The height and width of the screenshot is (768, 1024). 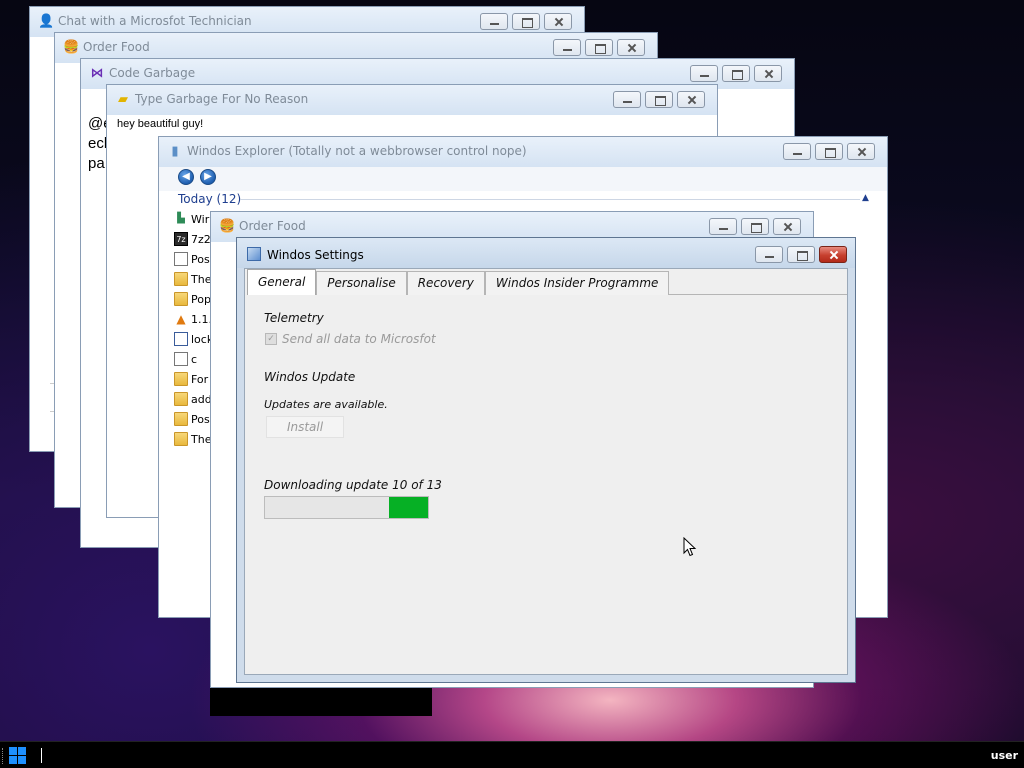 What do you see at coordinates (577, 283) in the screenshot?
I see `tab-windos-insider-programme: Windos Insider Programme` at bounding box center [577, 283].